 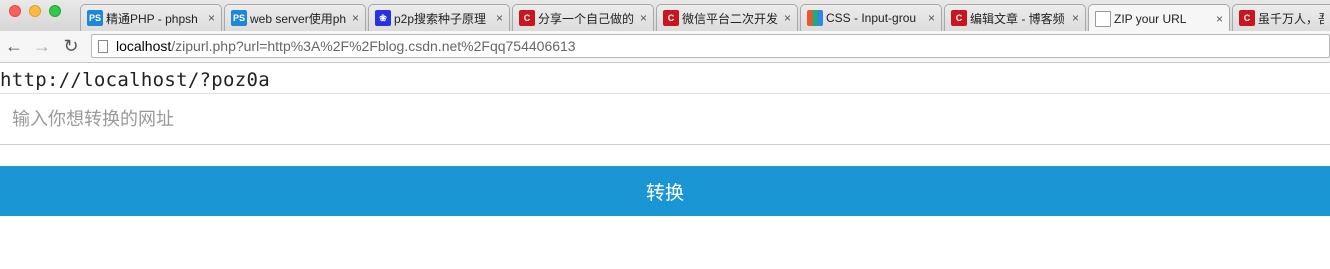 I want to click on tab-title: 精通PHP - phpsh, so click(x=152, y=18).